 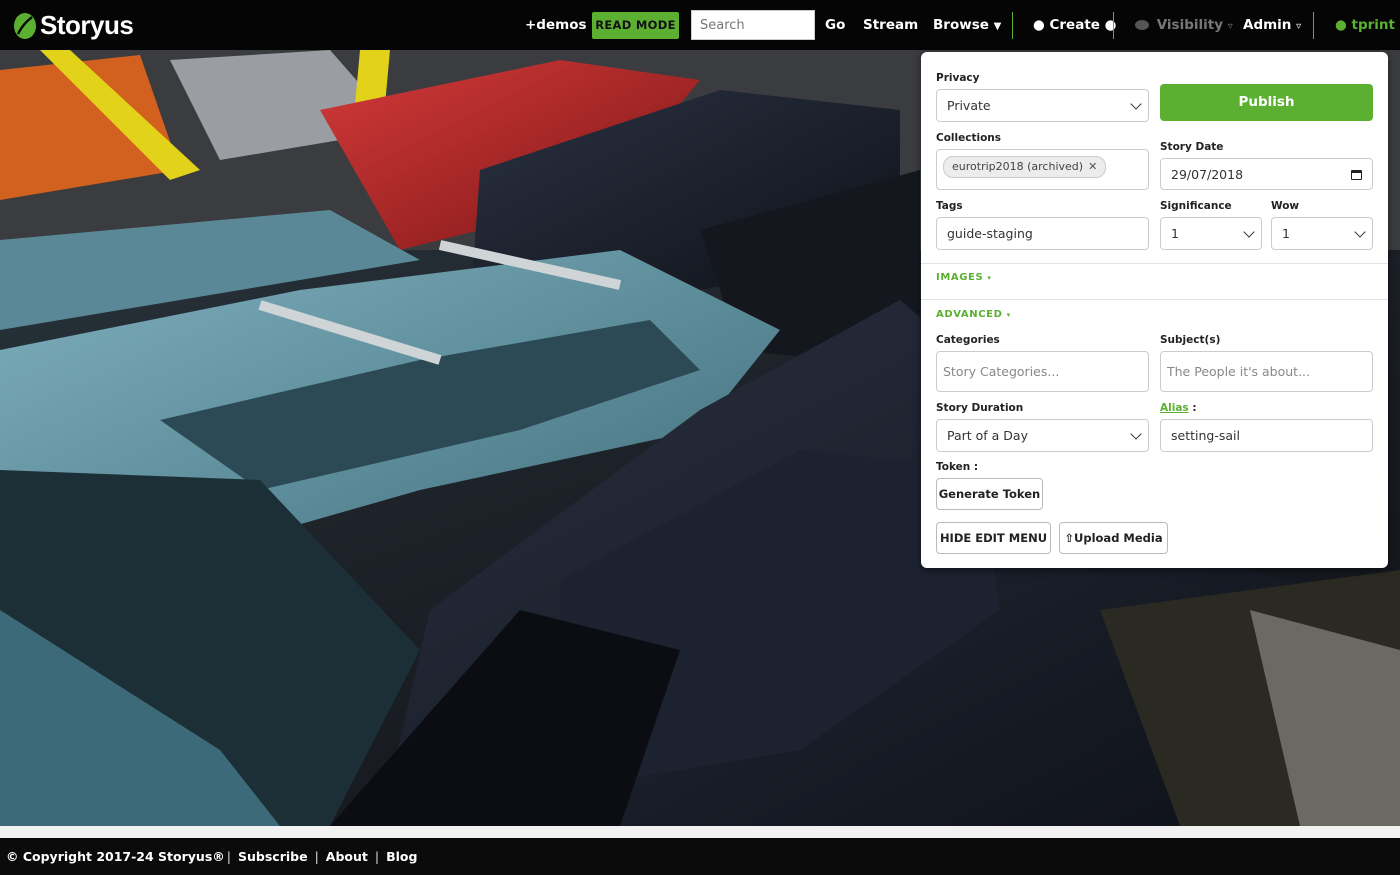 I want to click on story-date-input: 29/07/2018, so click(x=1266, y=174).